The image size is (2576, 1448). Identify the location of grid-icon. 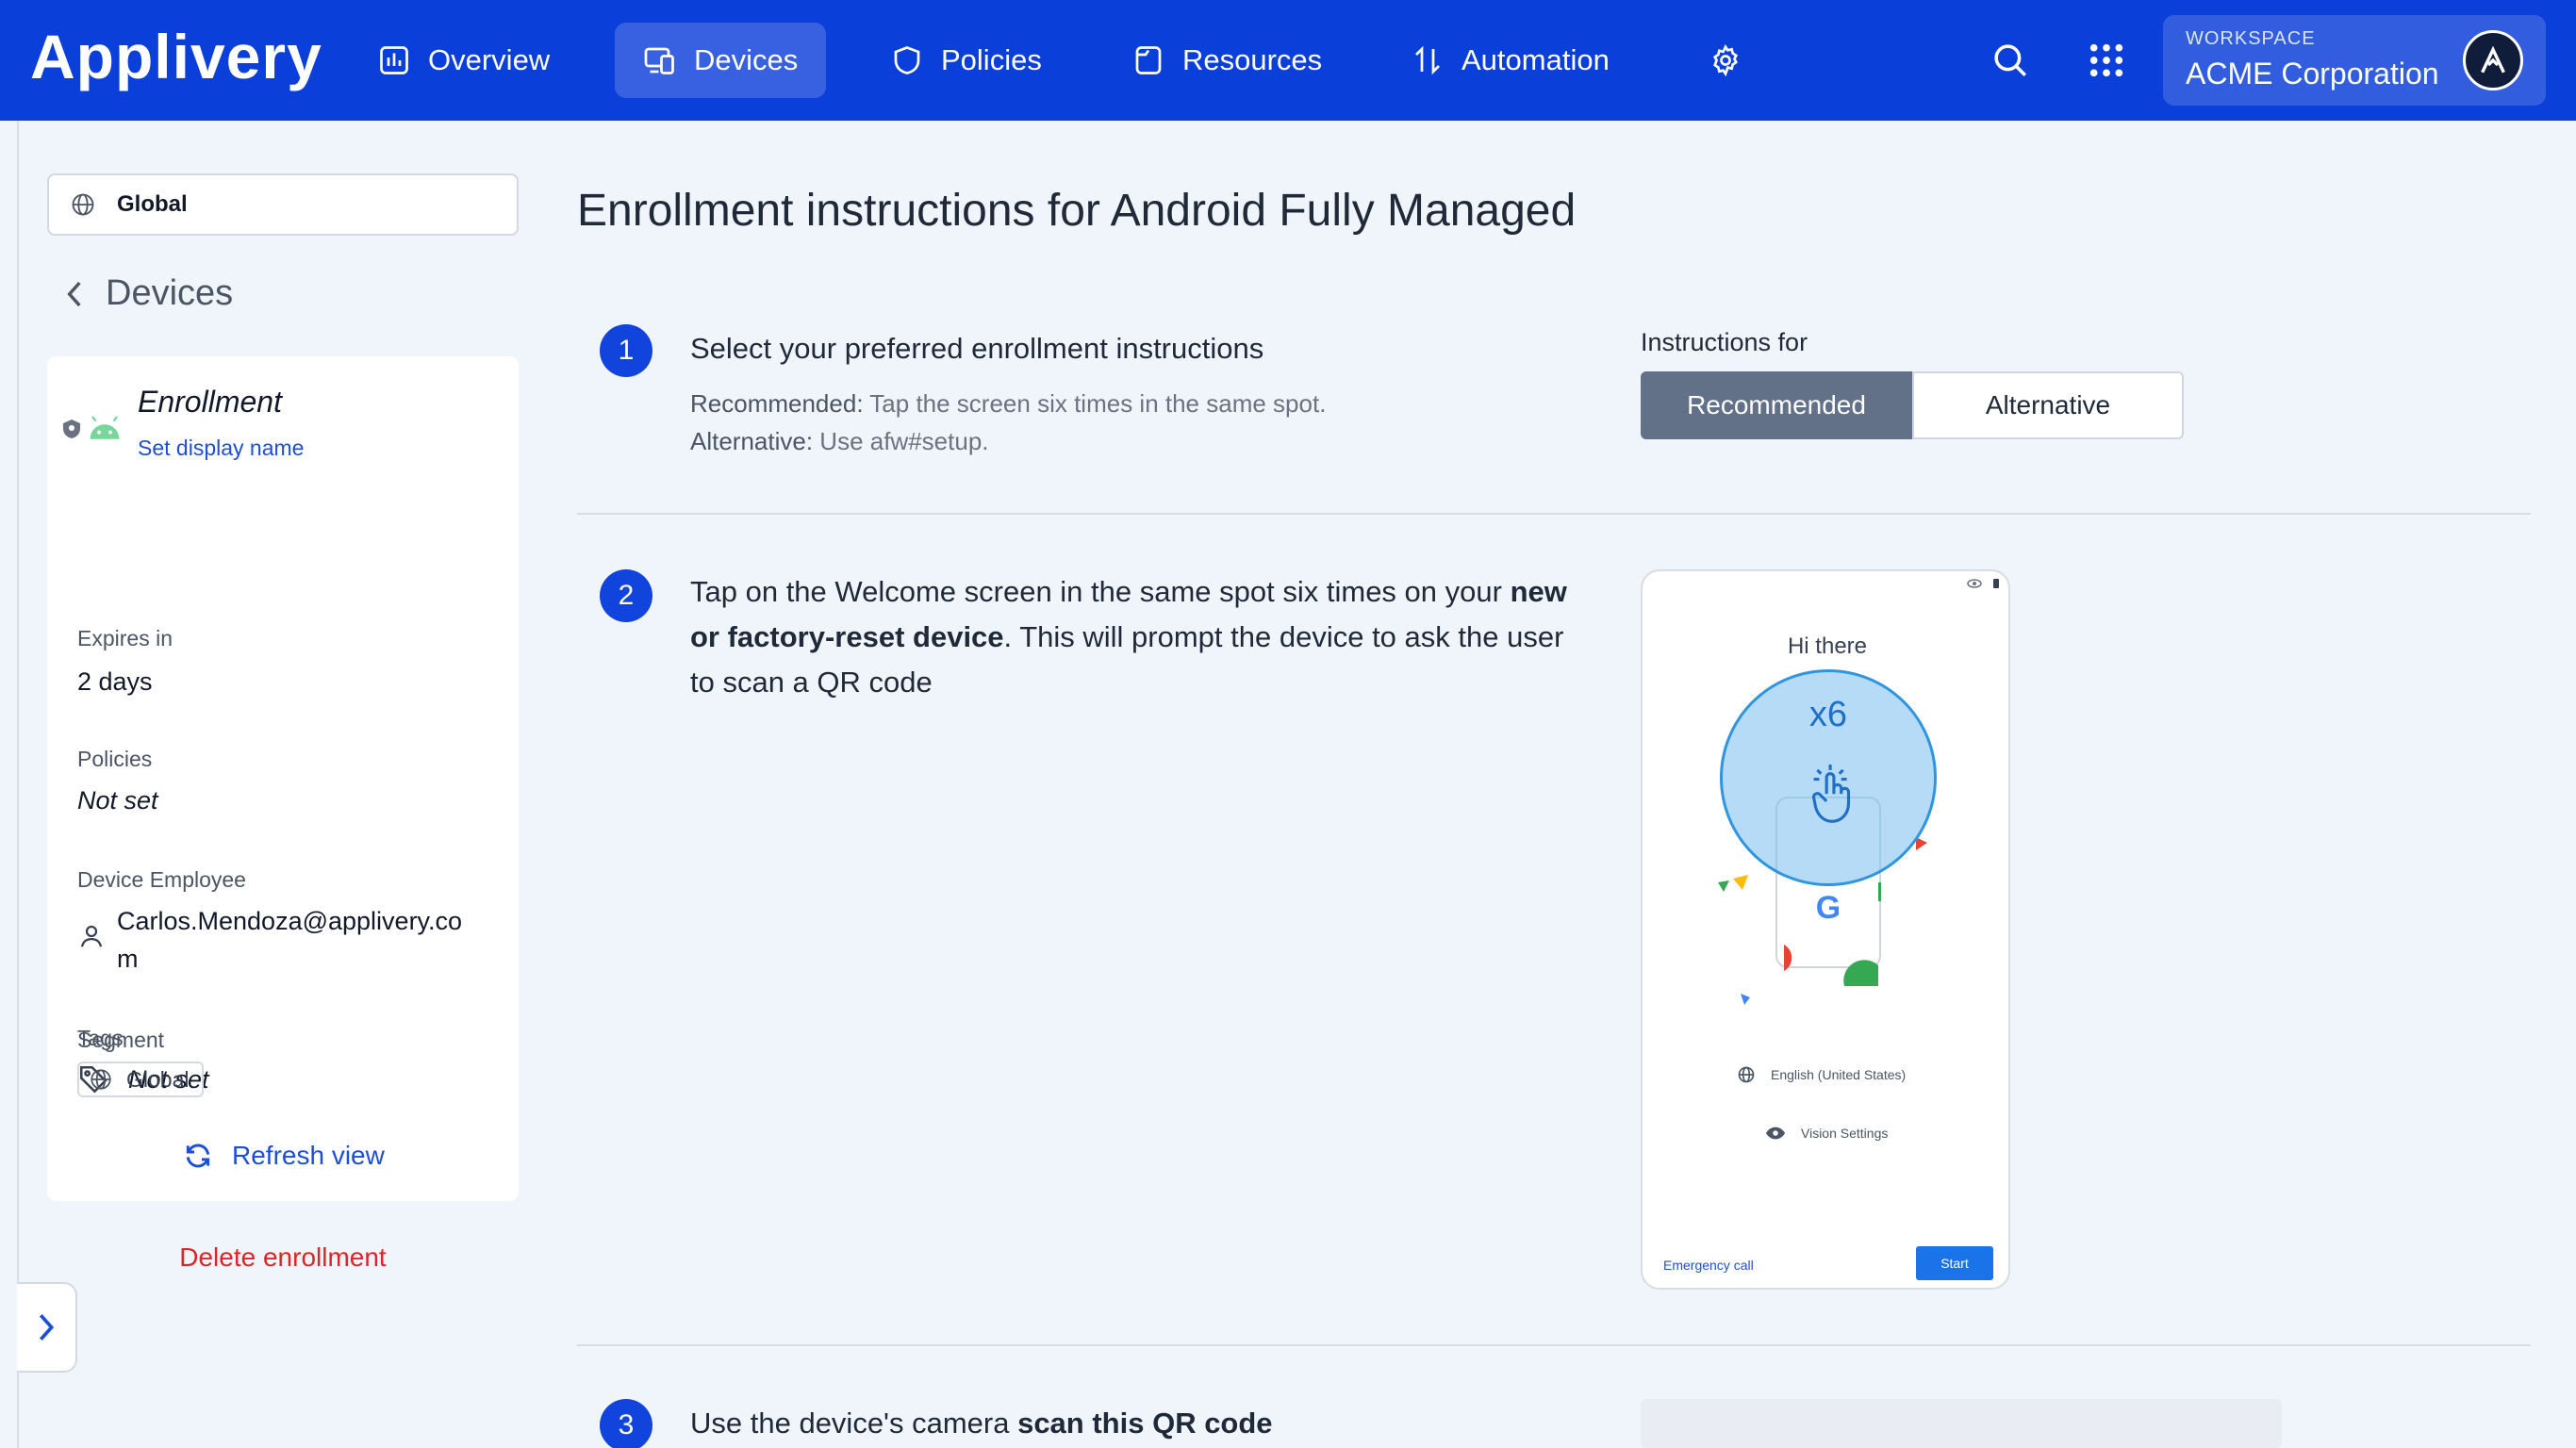
(2106, 60).